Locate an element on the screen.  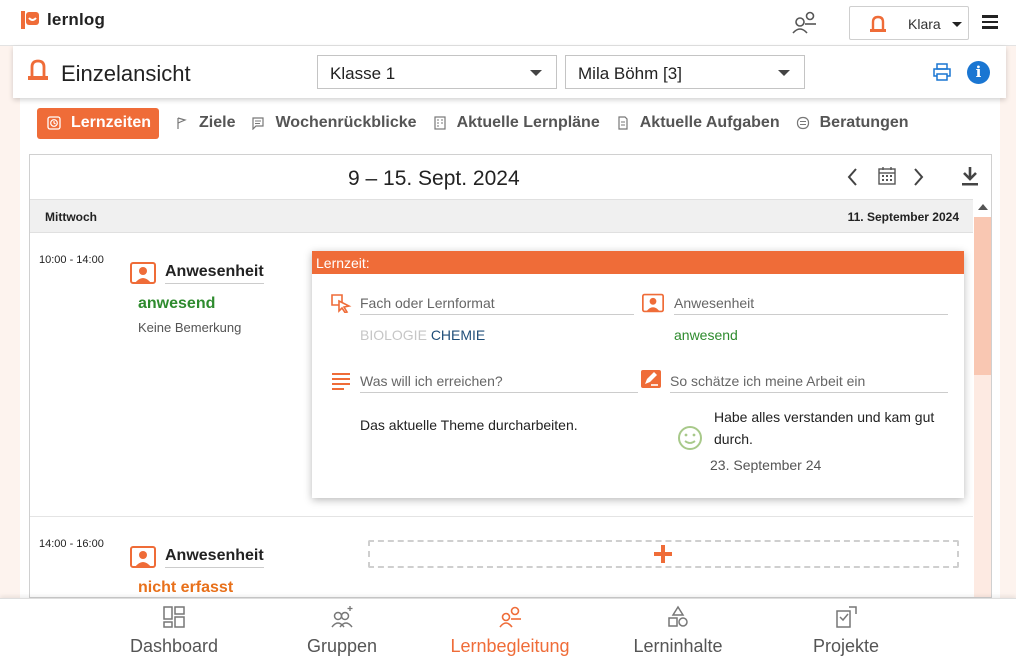
top-bar: lernlog Klara is located at coordinates (508, 23).